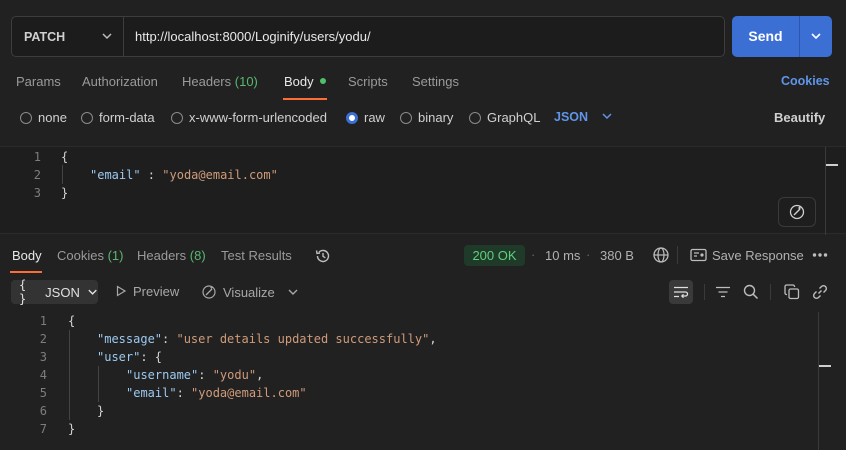 This screenshot has height=450, width=846. Describe the element at coordinates (368, 81) in the screenshot. I see `tab-scripts: Scripts` at that location.